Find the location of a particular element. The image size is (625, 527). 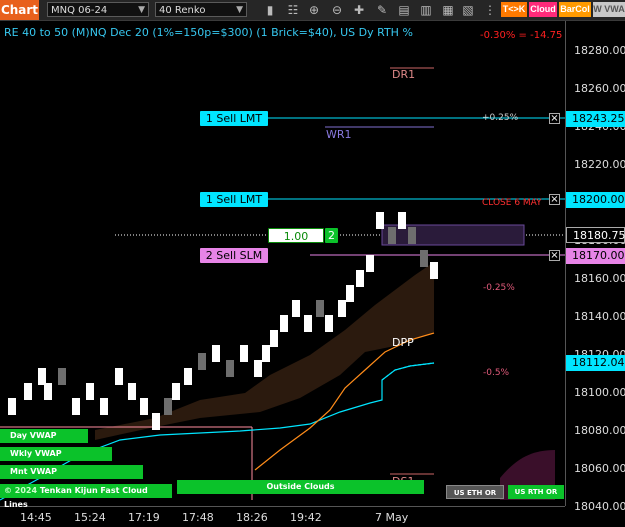

pct-minus-05: -0.5% is located at coordinates (496, 373).